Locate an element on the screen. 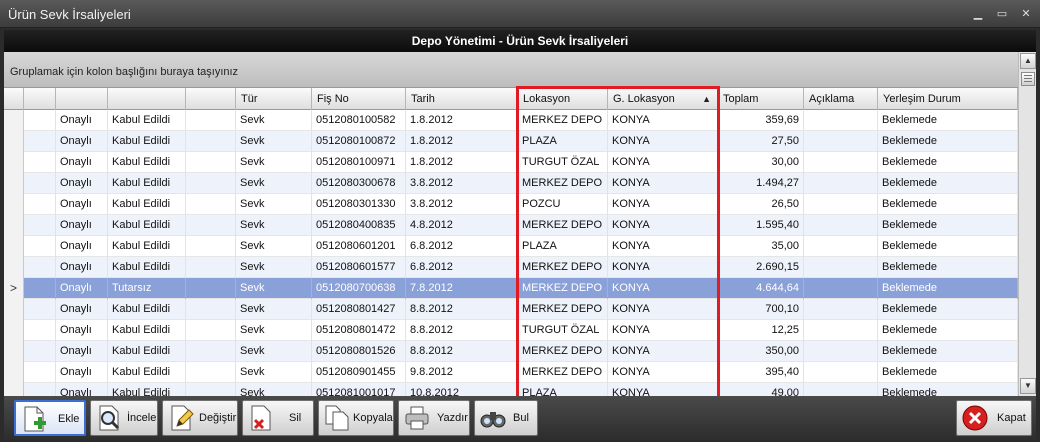  header-col-toplam: Toplam is located at coordinates (761, 99).